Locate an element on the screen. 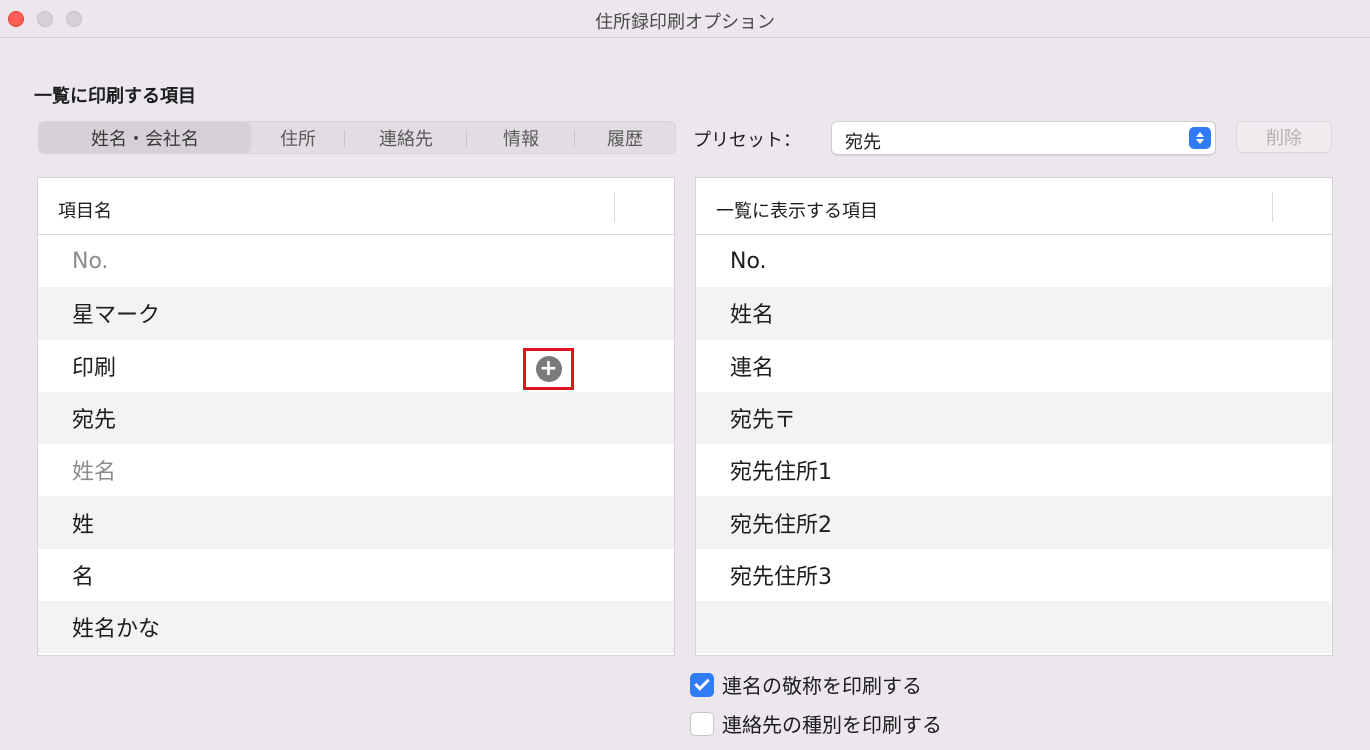  tab-name-company: 姓名・会社名 is located at coordinates (145, 137).